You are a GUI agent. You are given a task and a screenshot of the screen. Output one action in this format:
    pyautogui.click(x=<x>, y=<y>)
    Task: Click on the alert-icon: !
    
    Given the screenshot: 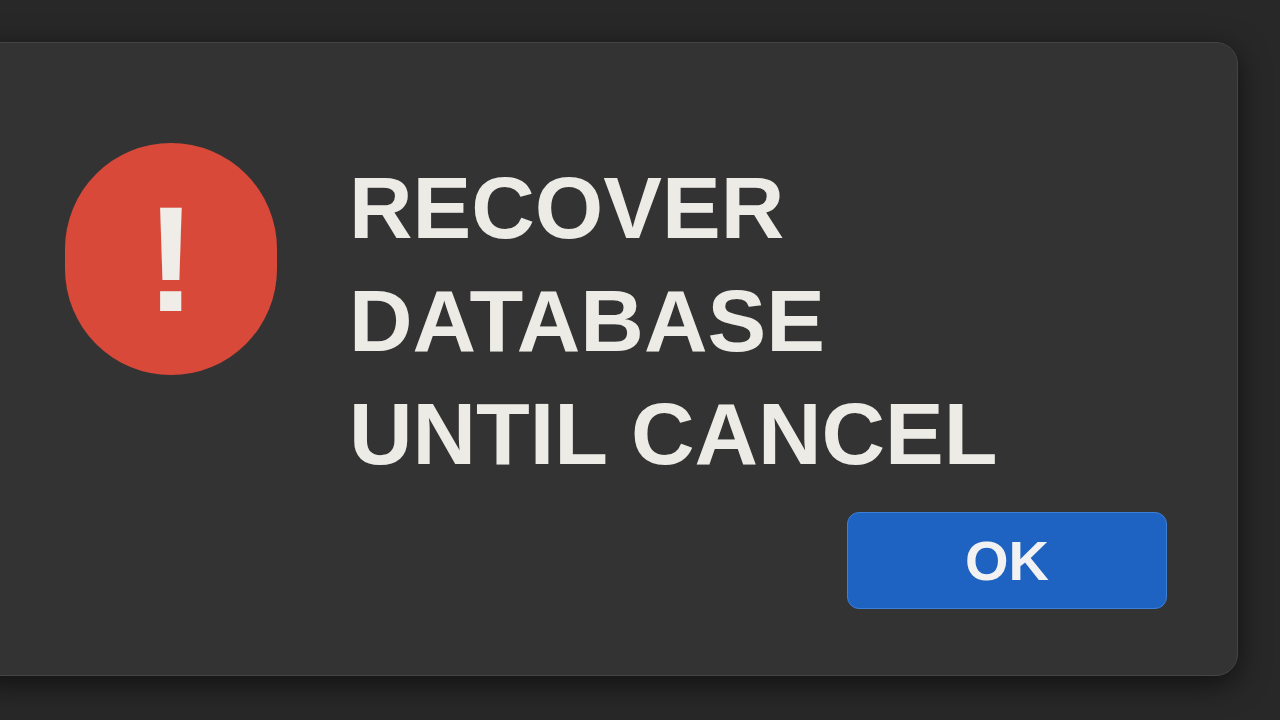 What is the action you would take?
    pyautogui.click(x=171, y=259)
    